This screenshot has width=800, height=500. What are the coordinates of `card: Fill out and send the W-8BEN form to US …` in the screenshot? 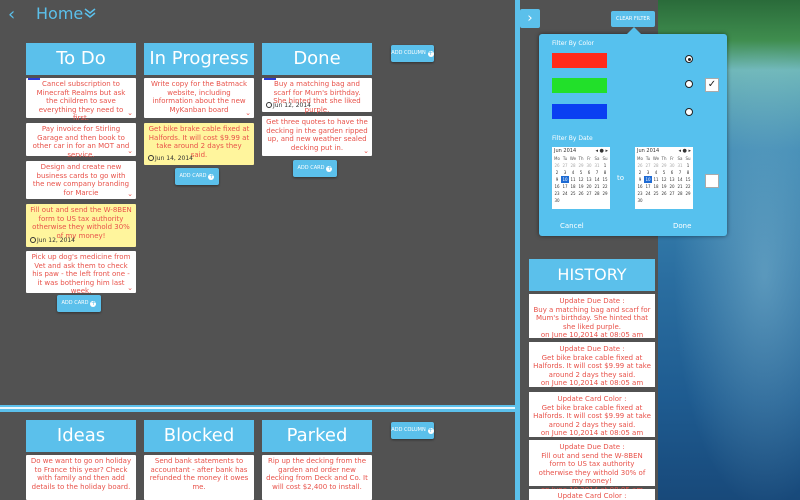 It's located at (81, 225).